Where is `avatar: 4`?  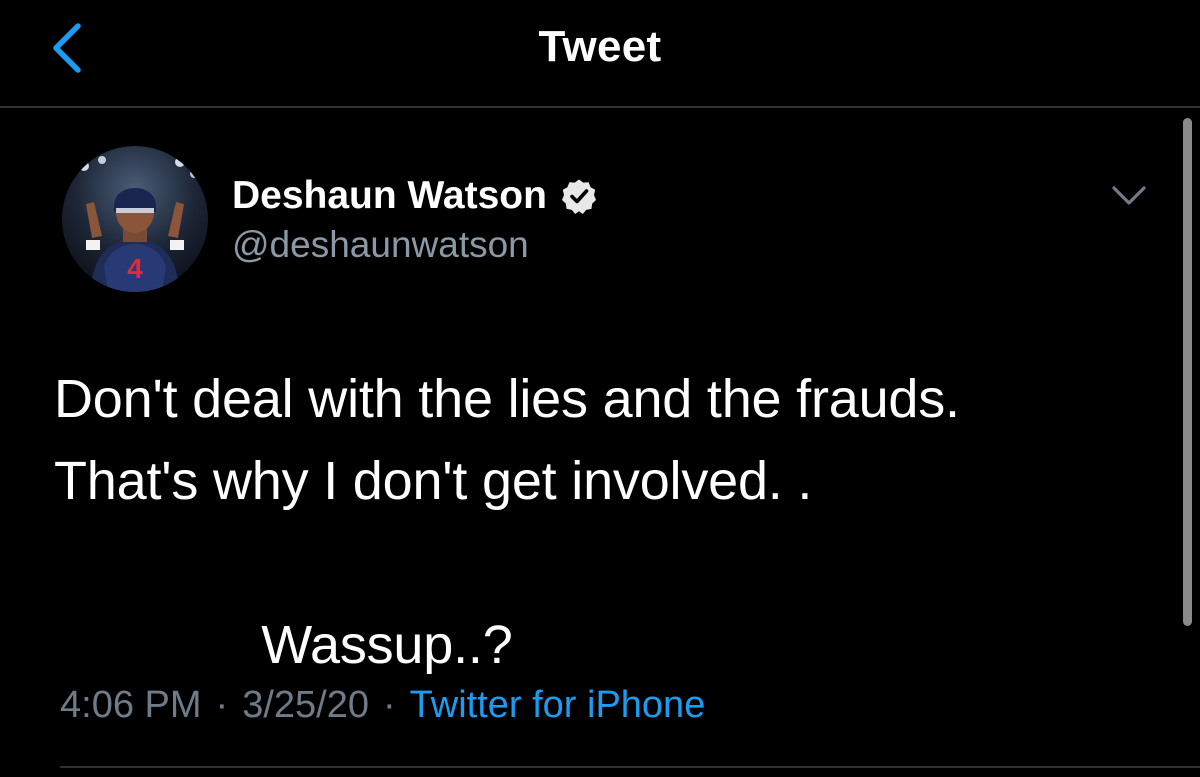 avatar: 4 is located at coordinates (135, 219).